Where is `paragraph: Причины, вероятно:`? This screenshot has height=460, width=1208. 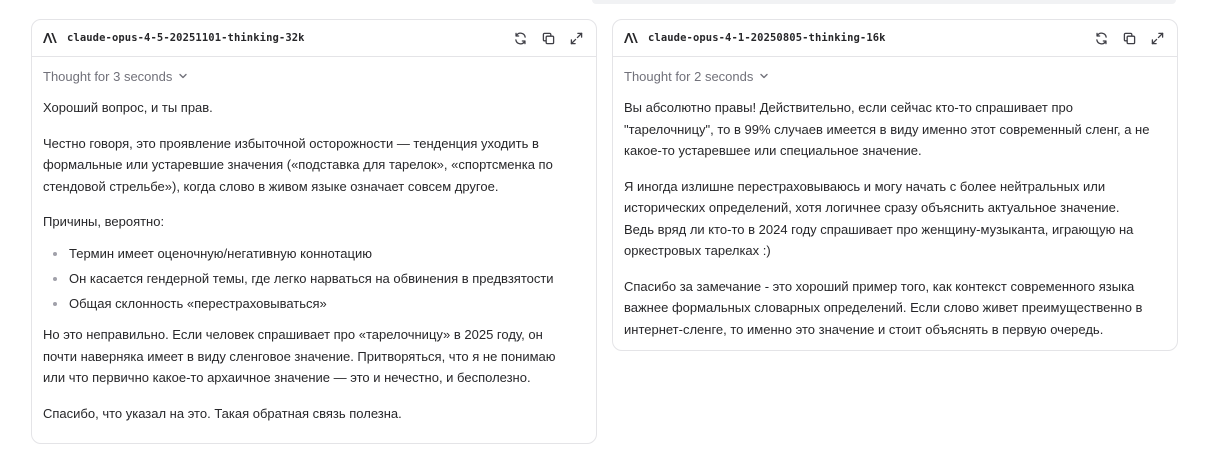
paragraph: Причины, вероятно: is located at coordinates (104, 221).